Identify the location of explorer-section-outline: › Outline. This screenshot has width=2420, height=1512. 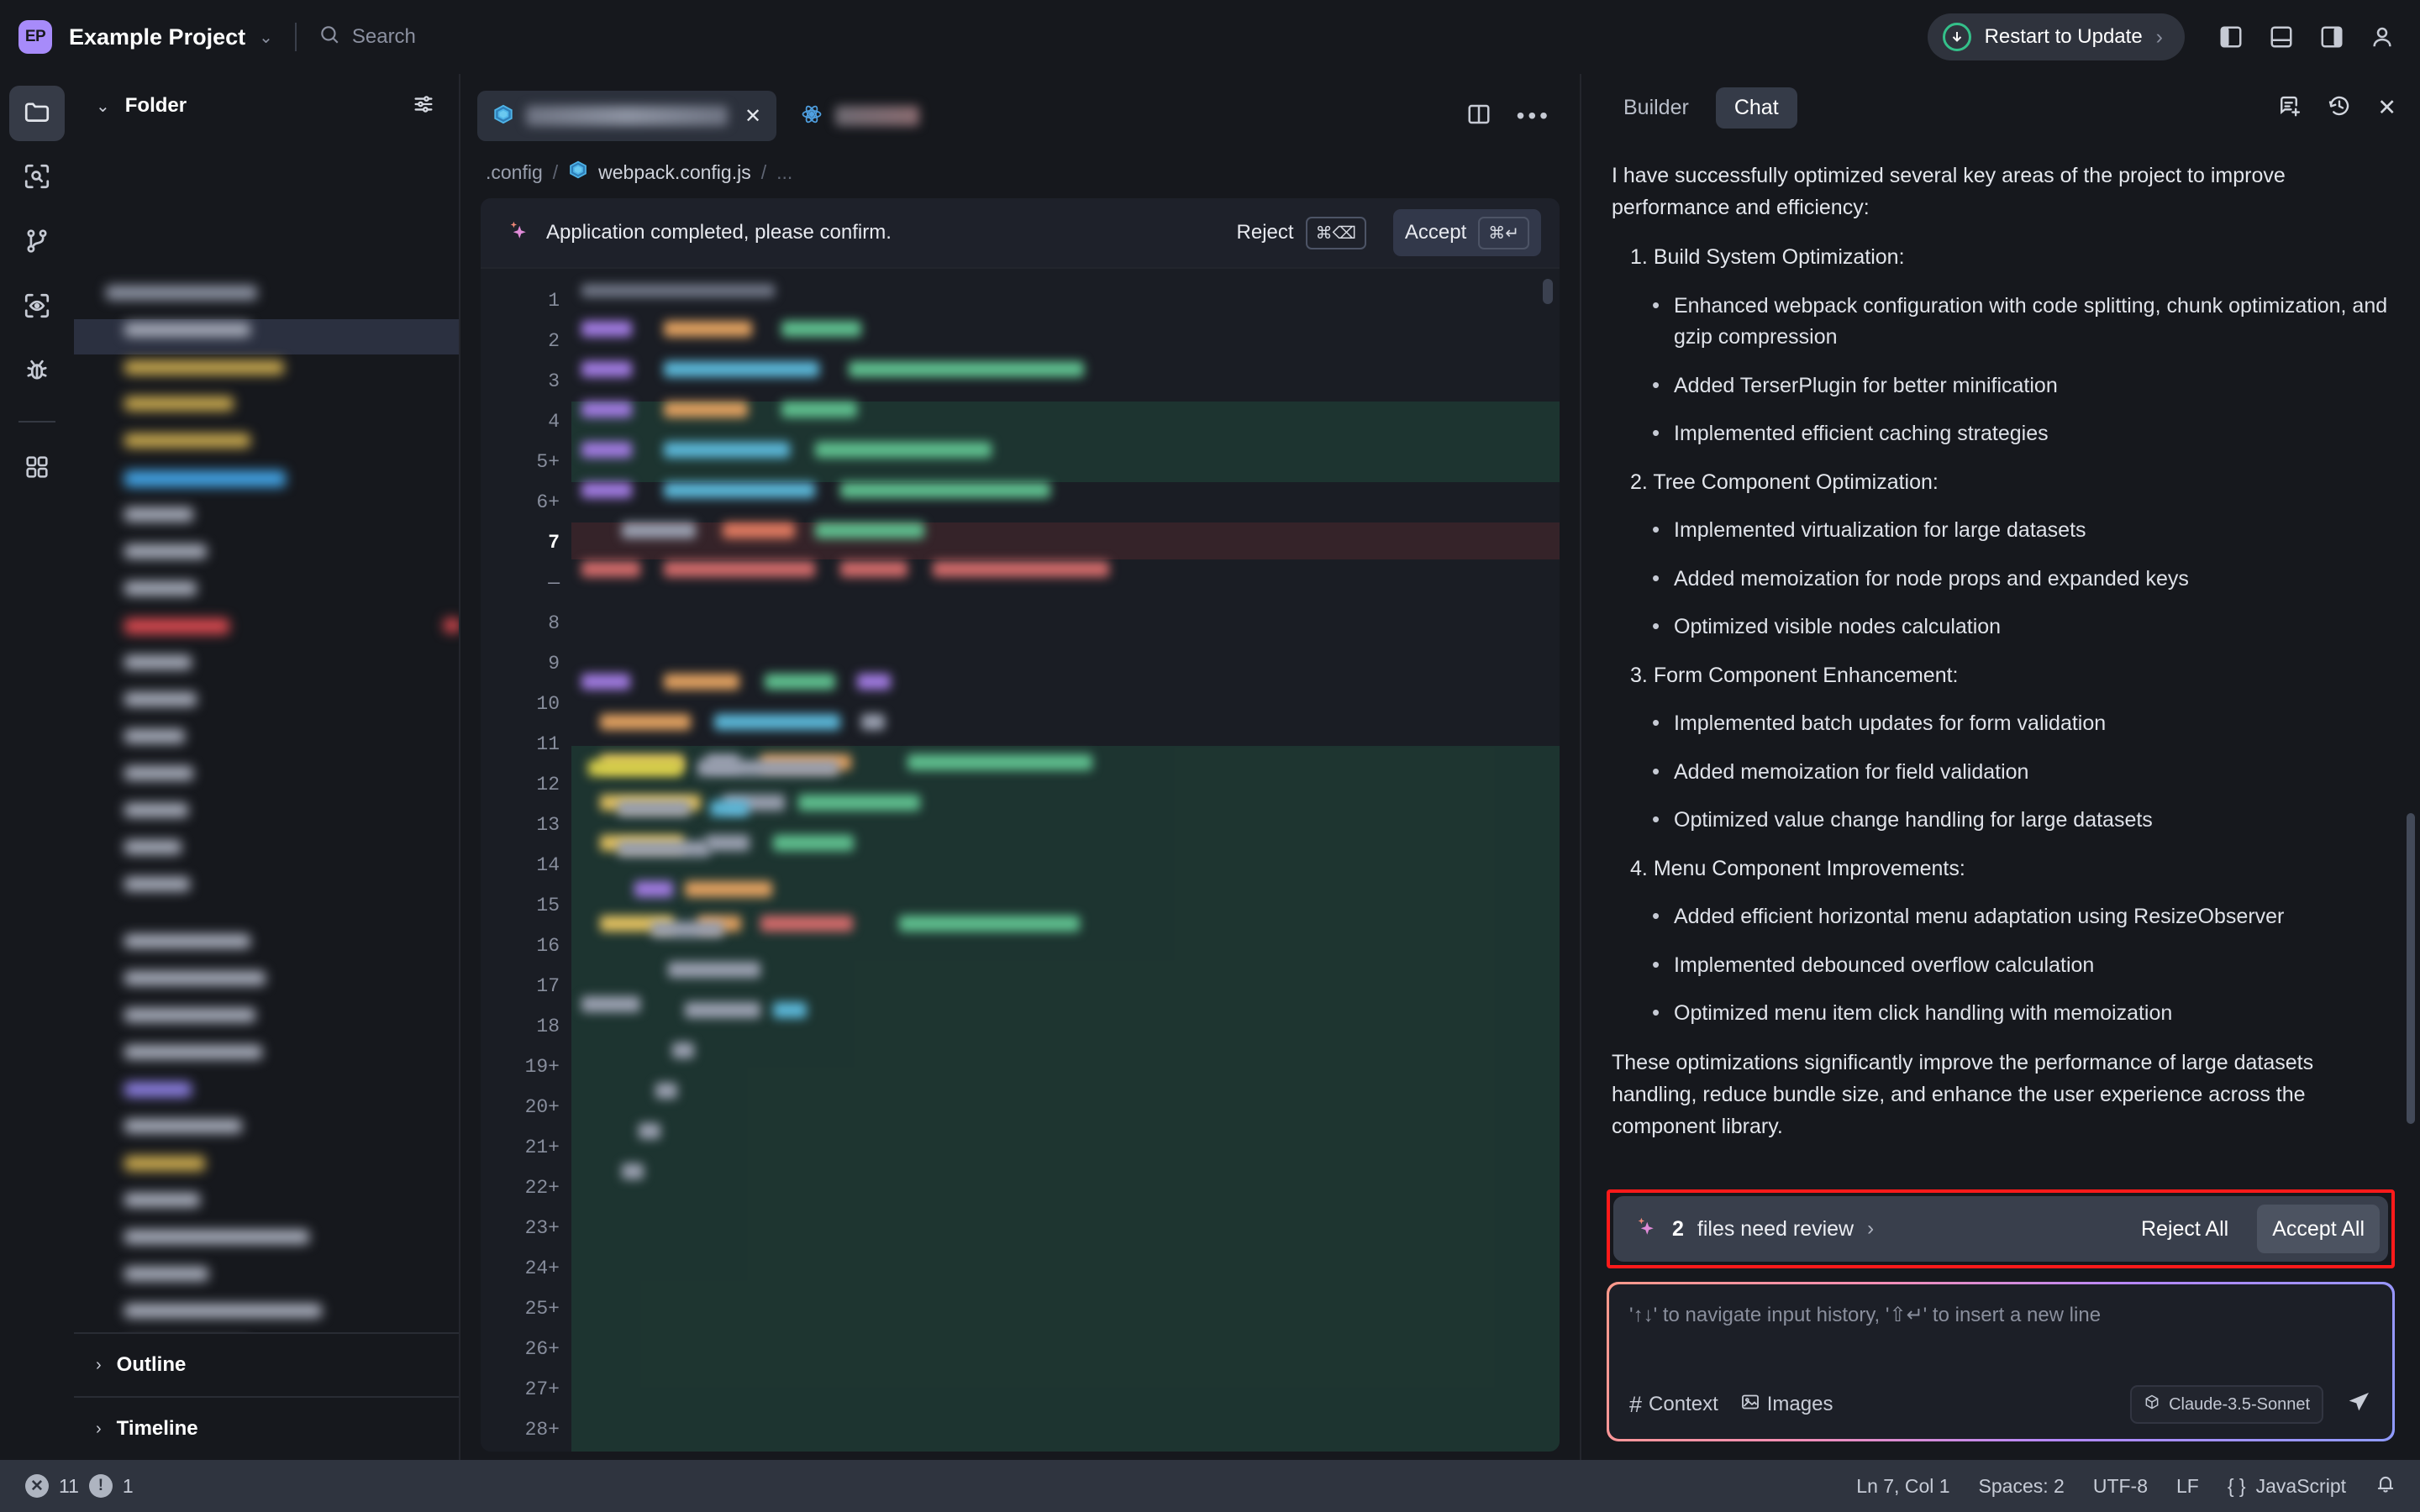
(266, 1364).